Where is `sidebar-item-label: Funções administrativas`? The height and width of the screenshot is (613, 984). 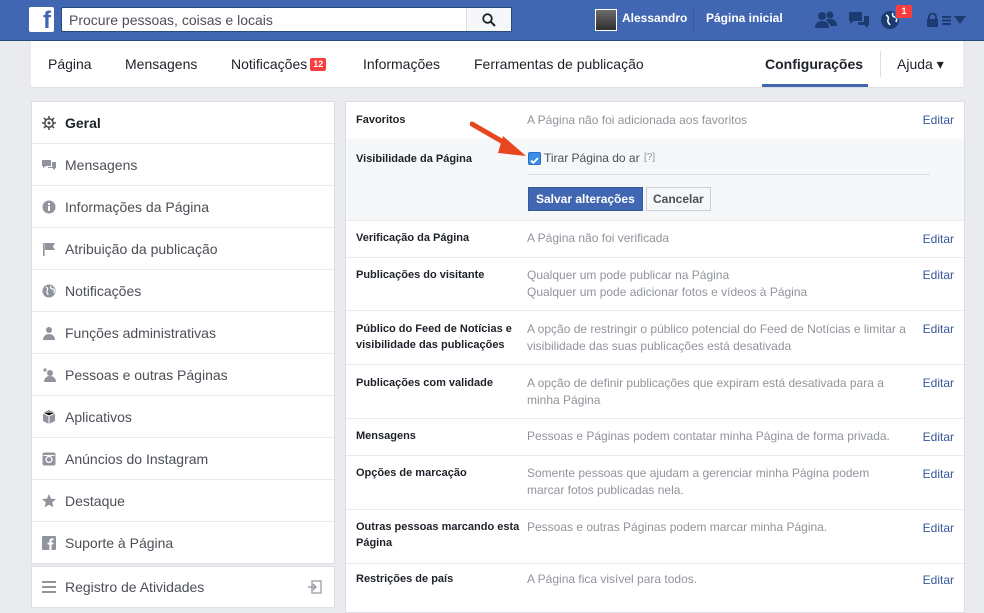
sidebar-item-label: Funções administrativas is located at coordinates (140, 333).